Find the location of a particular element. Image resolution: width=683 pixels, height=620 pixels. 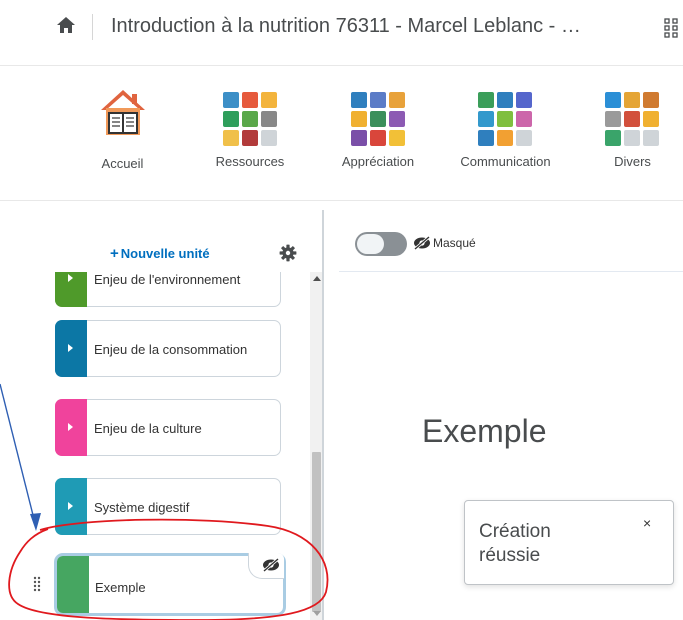

content-rule is located at coordinates (511, 271).